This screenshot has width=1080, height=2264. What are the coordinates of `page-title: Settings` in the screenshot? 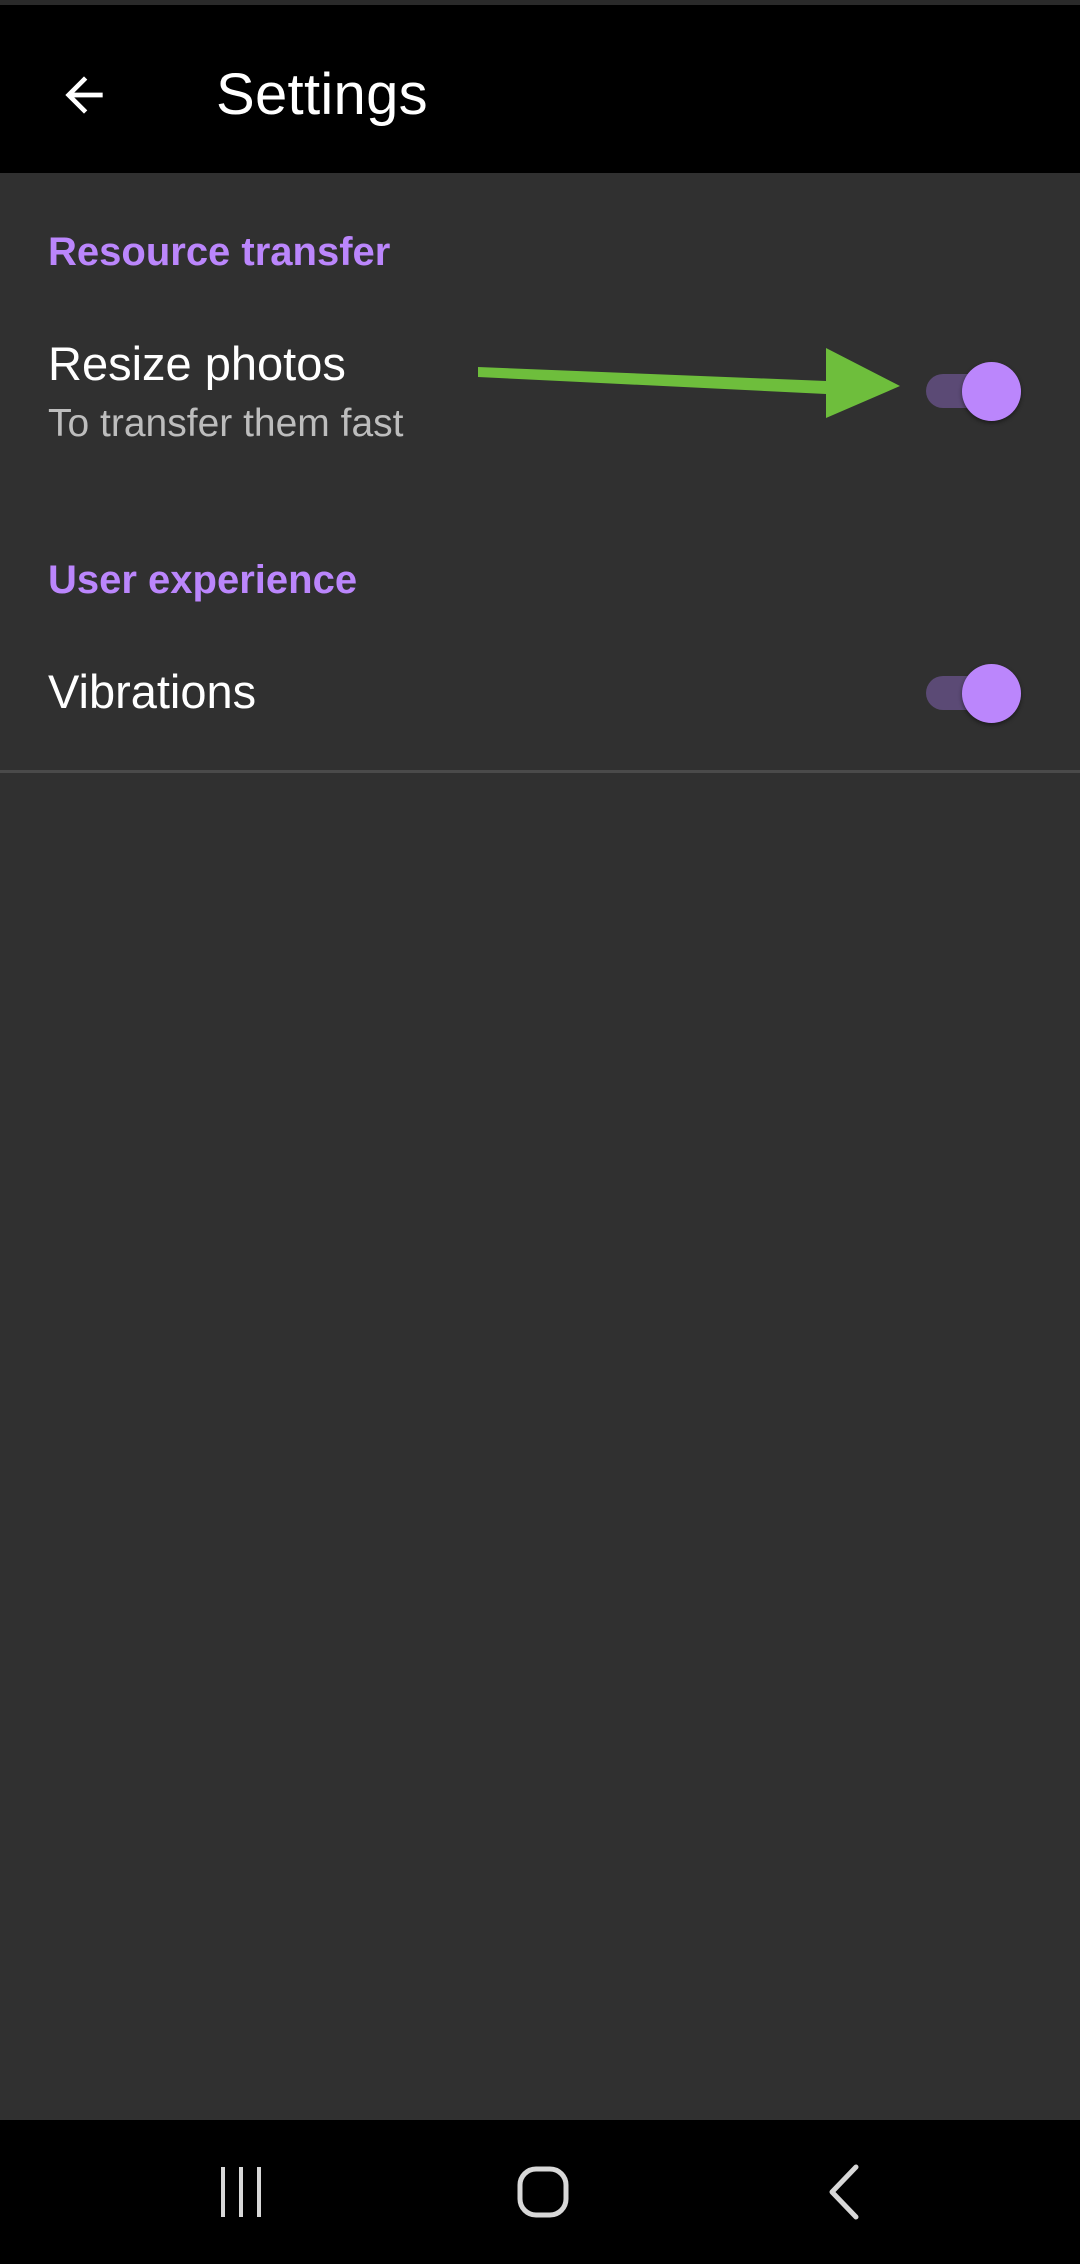 It's located at (322, 94).